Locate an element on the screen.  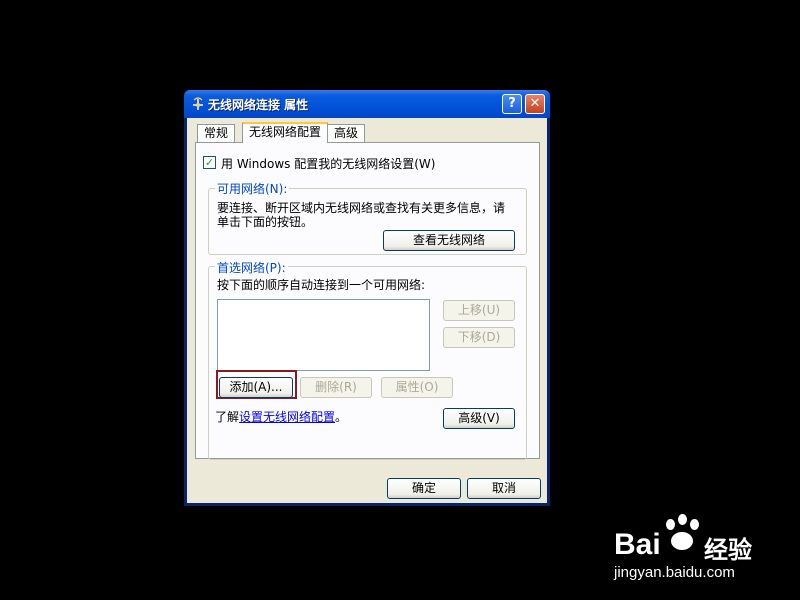
cancel-button: 取消 is located at coordinates (504, 488).